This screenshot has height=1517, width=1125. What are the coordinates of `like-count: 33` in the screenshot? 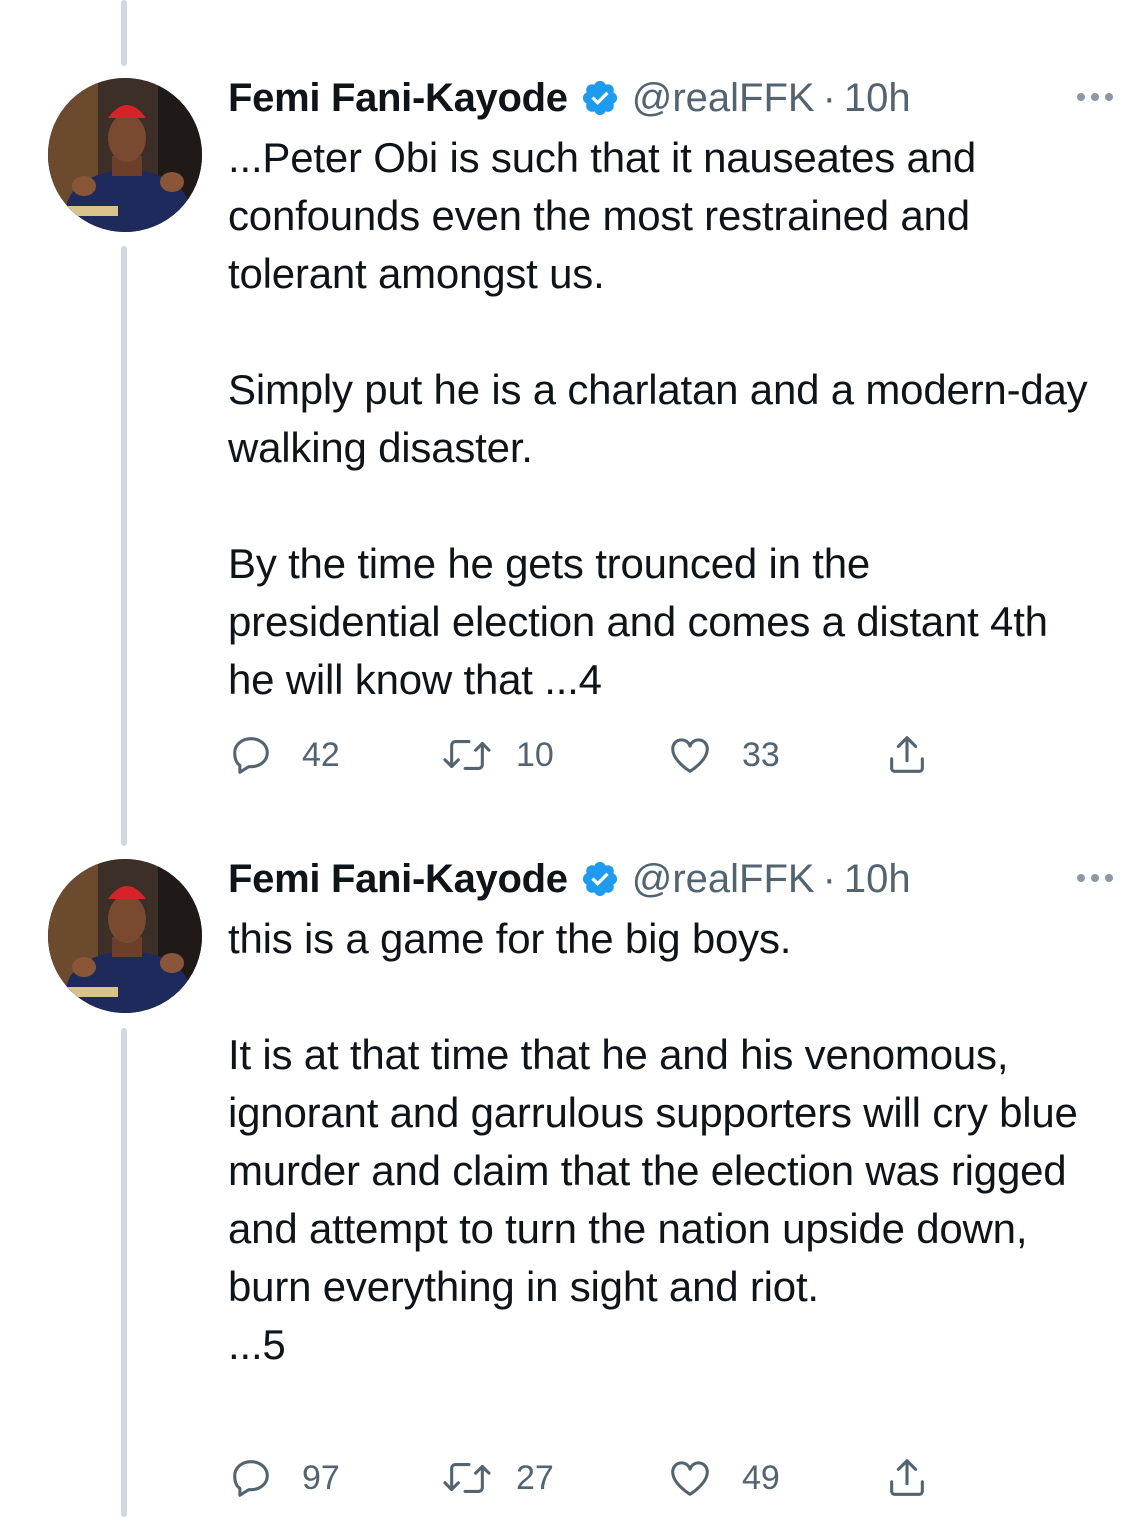 It's located at (761, 754).